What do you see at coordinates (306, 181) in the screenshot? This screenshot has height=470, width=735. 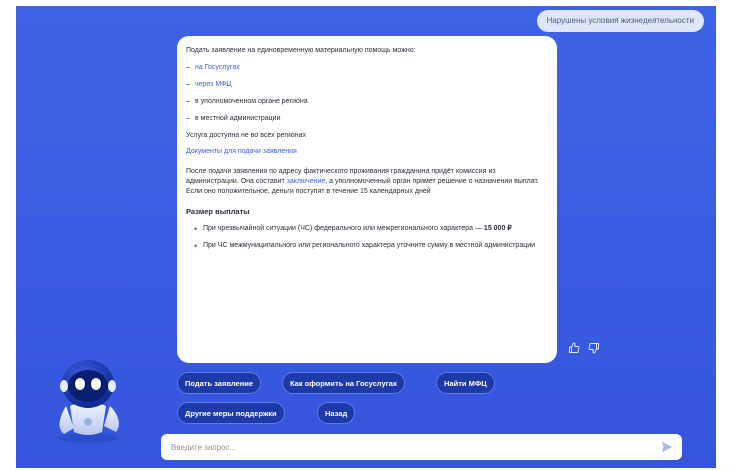 I see `conclusion-link: заключение` at bounding box center [306, 181].